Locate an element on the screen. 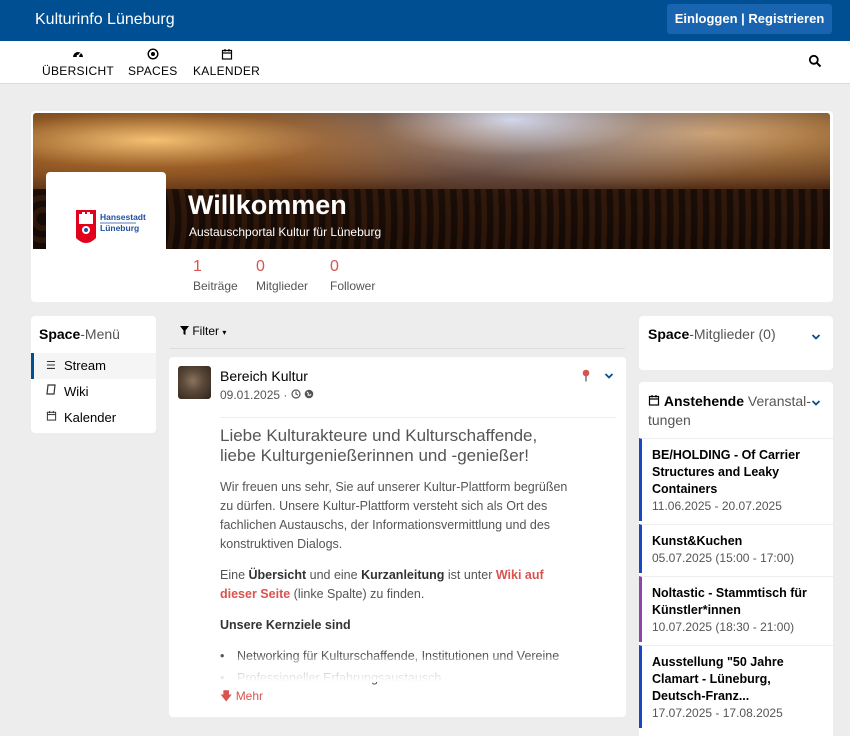  members-title: Space-Mitglieder (0) is located at coordinates (712, 334).